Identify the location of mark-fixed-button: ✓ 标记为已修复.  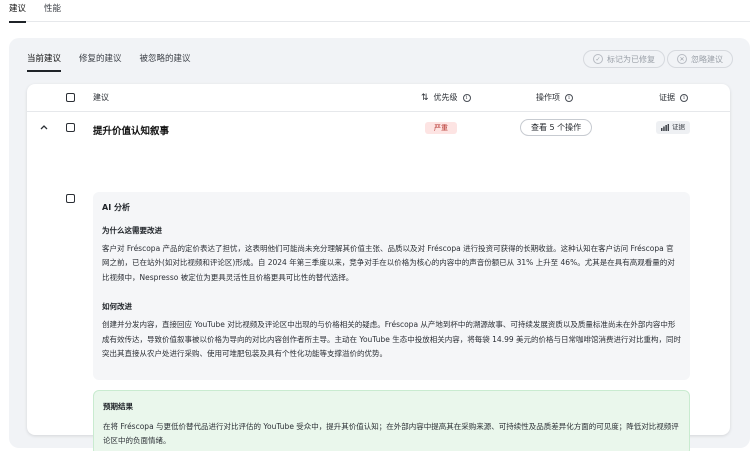
(624, 59).